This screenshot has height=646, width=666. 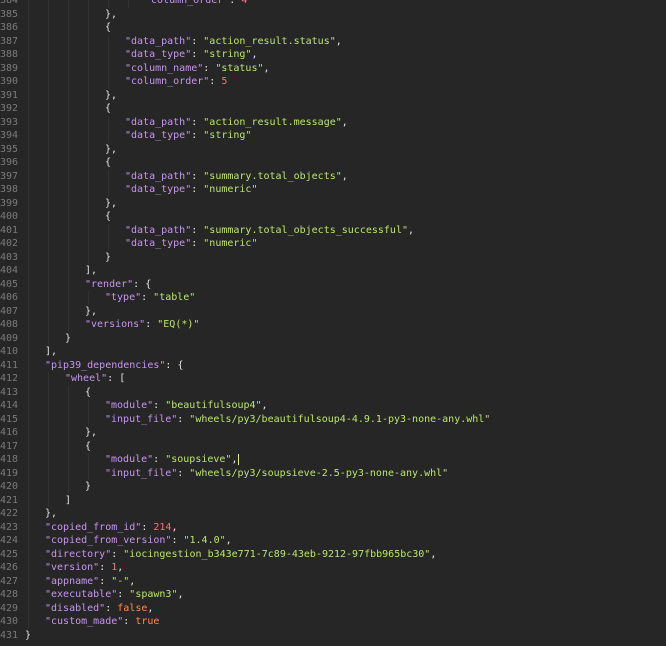 What do you see at coordinates (333, 365) in the screenshot?
I see `code-line: 411 "pip39_dependencies": {` at bounding box center [333, 365].